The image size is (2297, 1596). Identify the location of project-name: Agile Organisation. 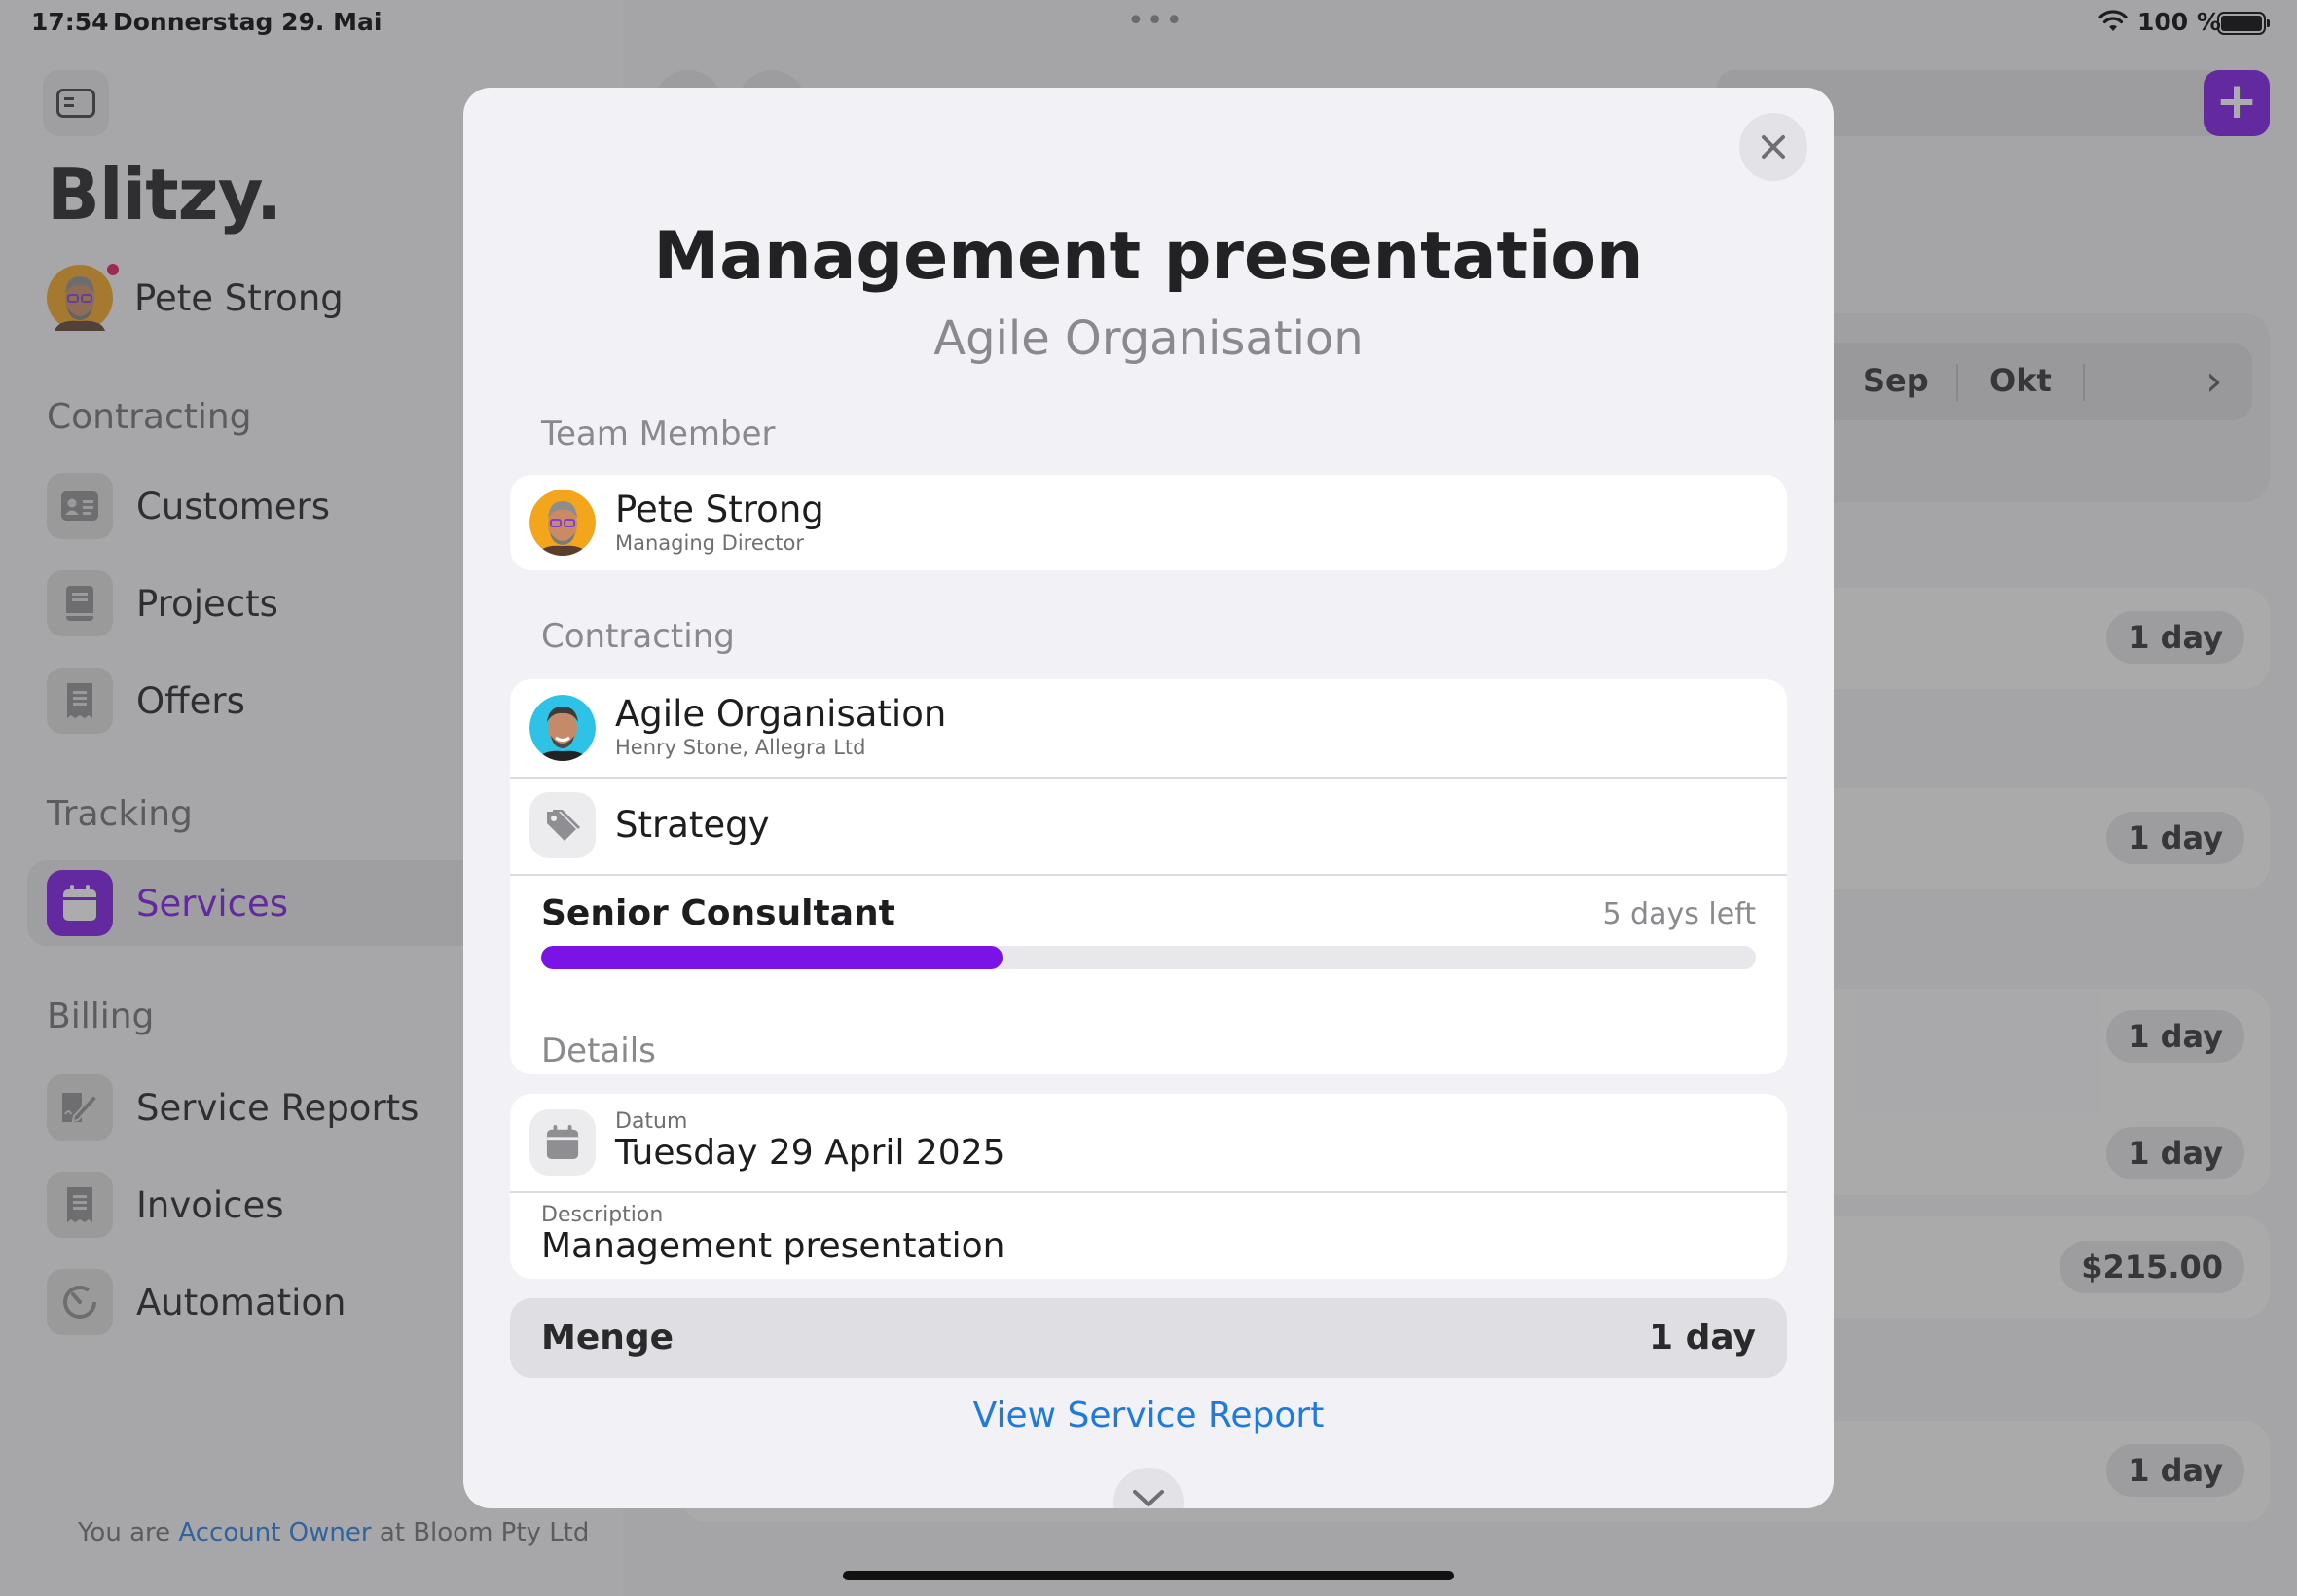
(781, 714).